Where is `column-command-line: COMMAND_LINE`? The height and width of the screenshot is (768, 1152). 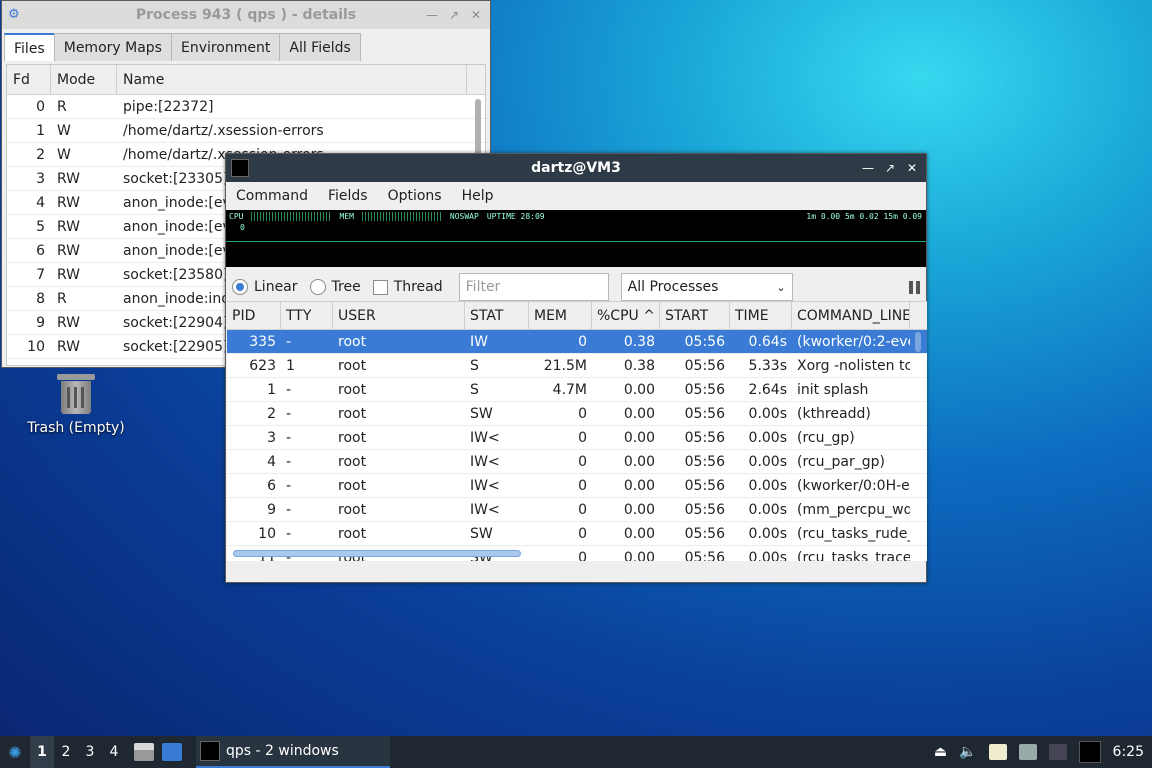
column-command-line: COMMAND_LINE is located at coordinates (851, 315).